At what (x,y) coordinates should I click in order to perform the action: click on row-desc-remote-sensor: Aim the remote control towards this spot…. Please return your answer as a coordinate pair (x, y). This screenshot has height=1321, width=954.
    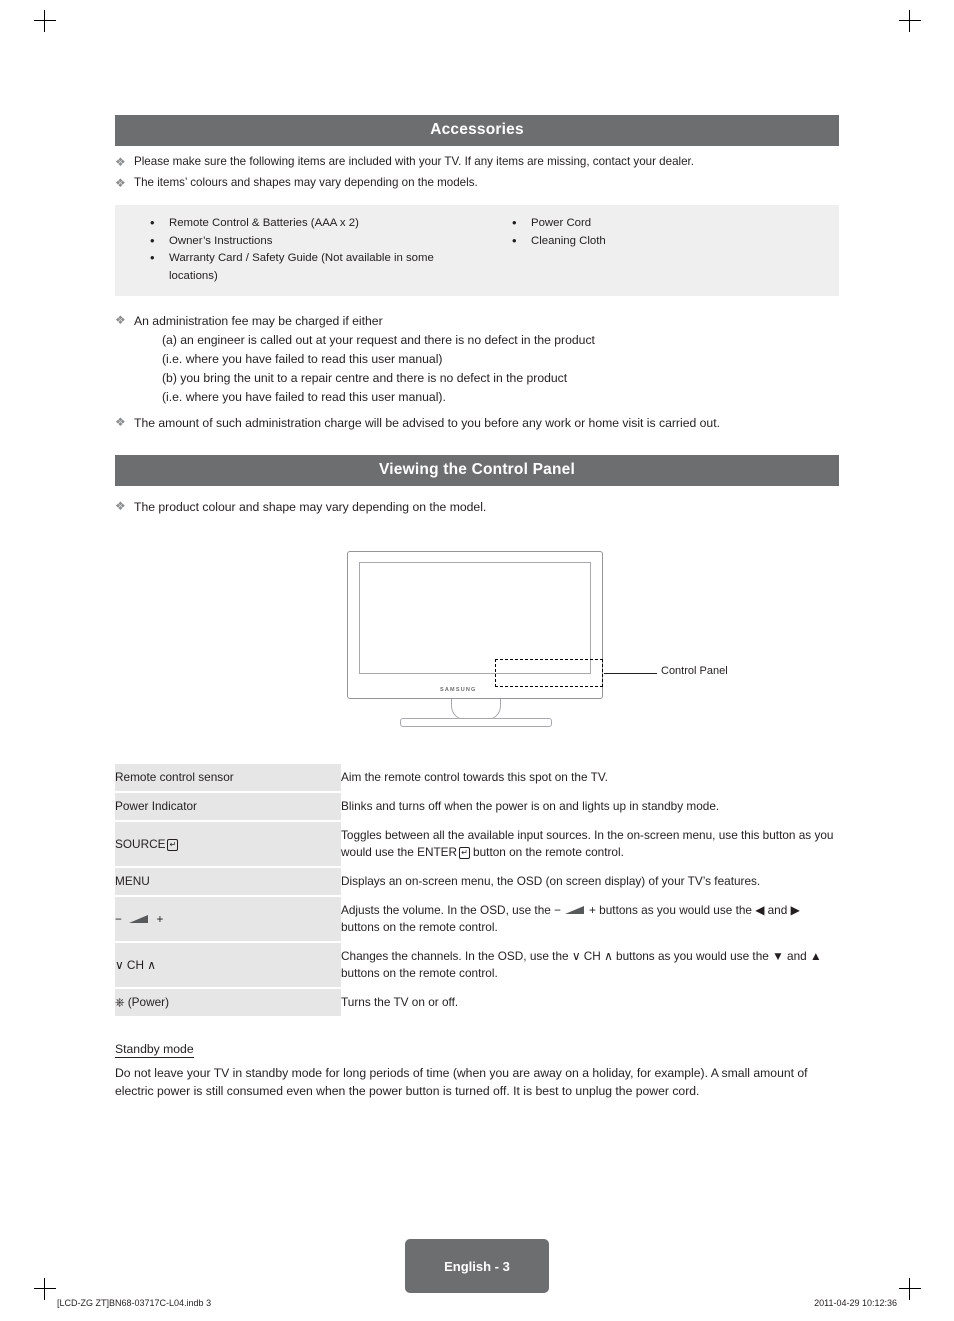
    Looking at the image, I should click on (474, 777).